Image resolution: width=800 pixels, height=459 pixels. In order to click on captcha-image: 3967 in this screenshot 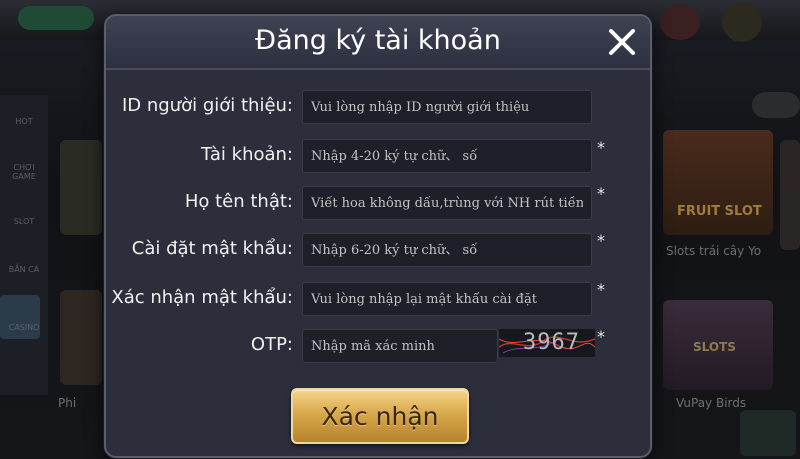, I will do `click(547, 343)`.